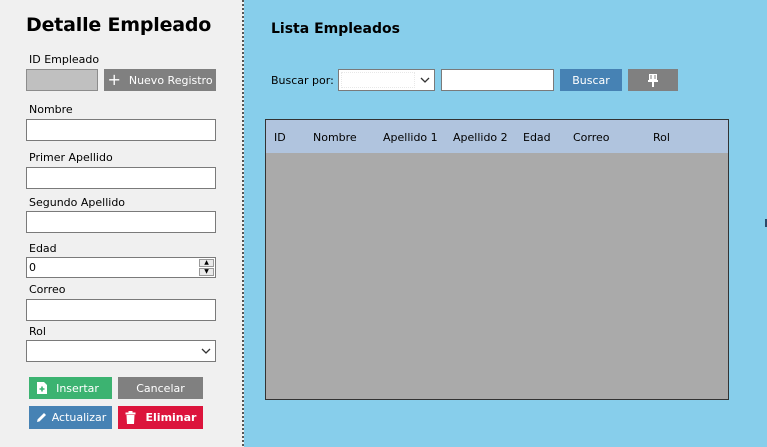 The image size is (767, 447). What do you see at coordinates (591, 137) in the screenshot?
I see `column-header-correo: Correo` at bounding box center [591, 137].